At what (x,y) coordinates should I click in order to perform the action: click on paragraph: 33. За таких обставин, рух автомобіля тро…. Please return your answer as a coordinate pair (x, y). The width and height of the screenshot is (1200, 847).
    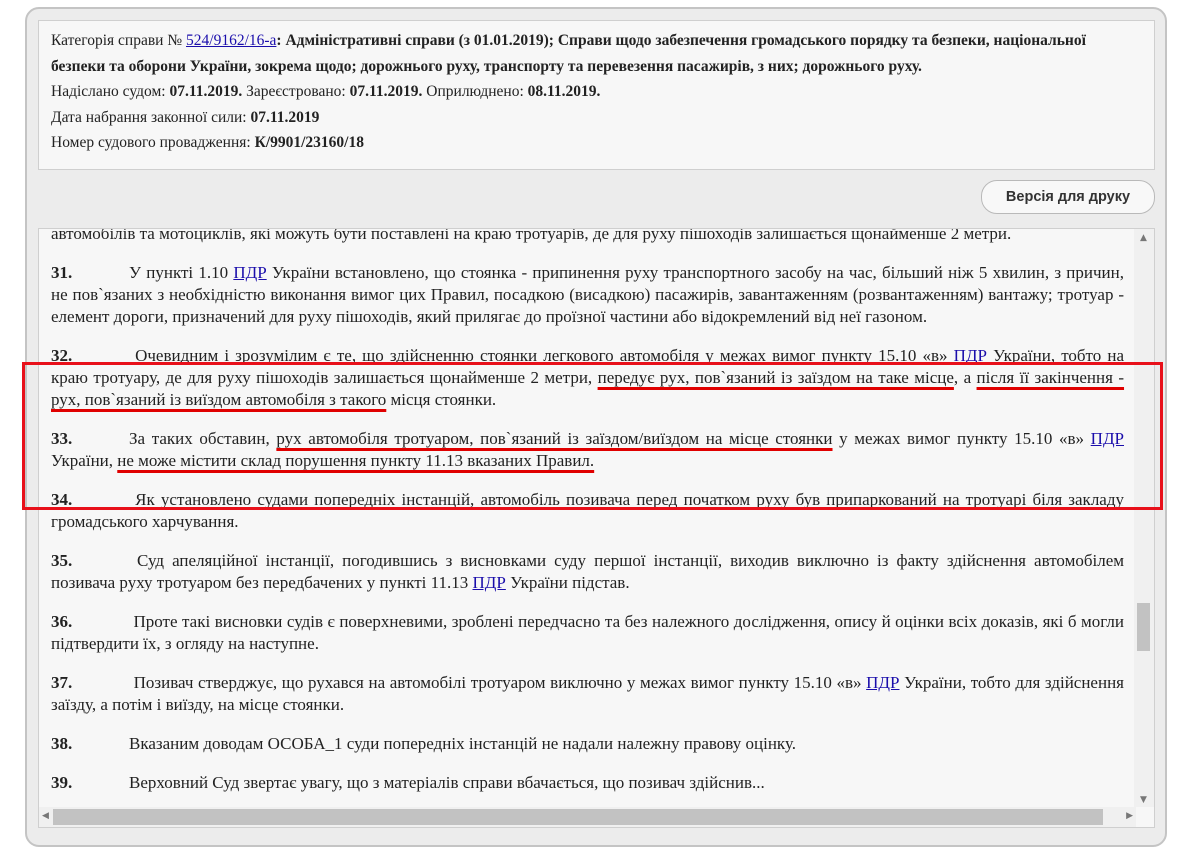
    Looking at the image, I should click on (587, 450).